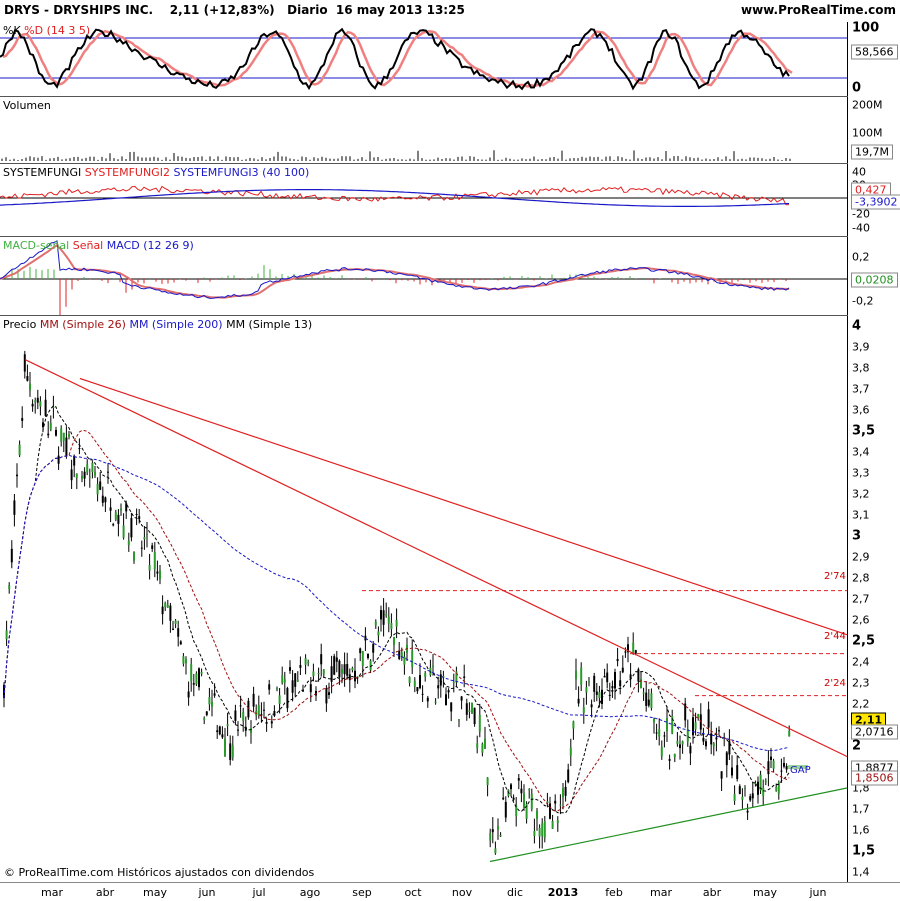  I want to click on macd-params: (12 26 9), so click(168, 245).